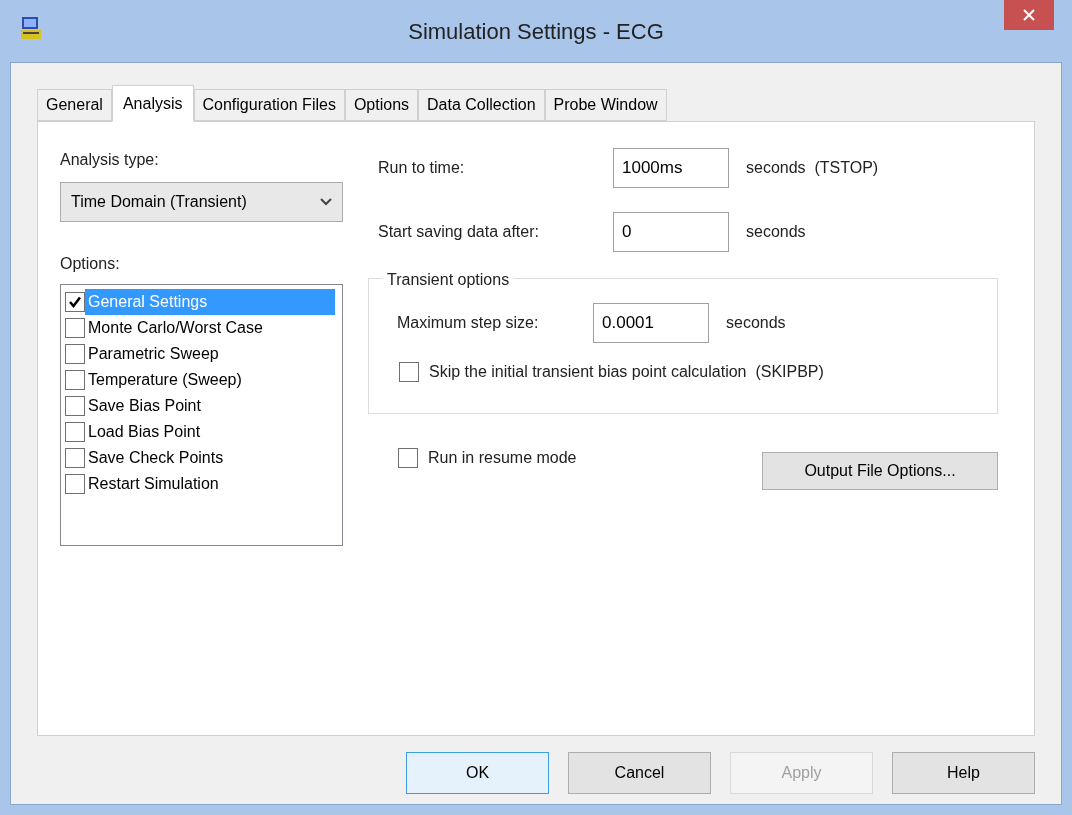  Describe the element at coordinates (163, 380) in the screenshot. I see `list-item: Temperature (Sweep)` at that location.